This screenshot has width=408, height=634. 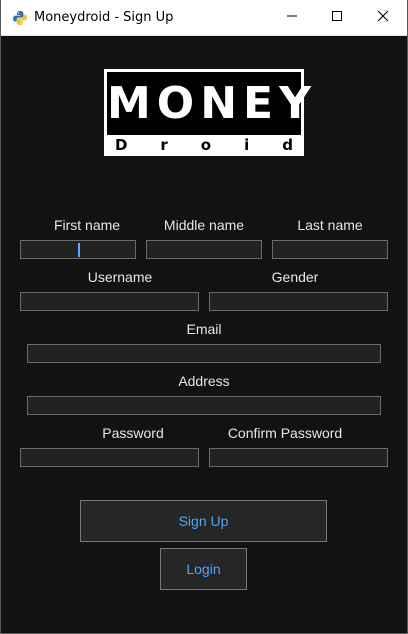 What do you see at coordinates (212, 103) in the screenshot?
I see `logo-main-text: MONEY` at bounding box center [212, 103].